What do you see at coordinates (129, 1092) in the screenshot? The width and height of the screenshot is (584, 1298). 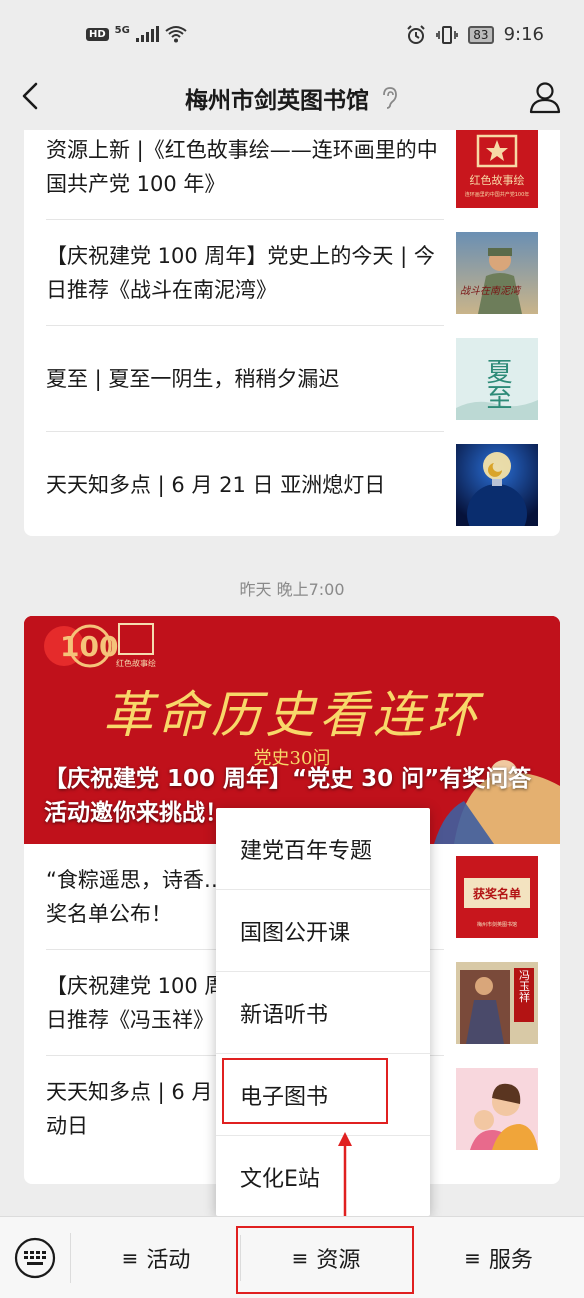 I see `article-title: 天天知多点 | 6 月` at bounding box center [129, 1092].